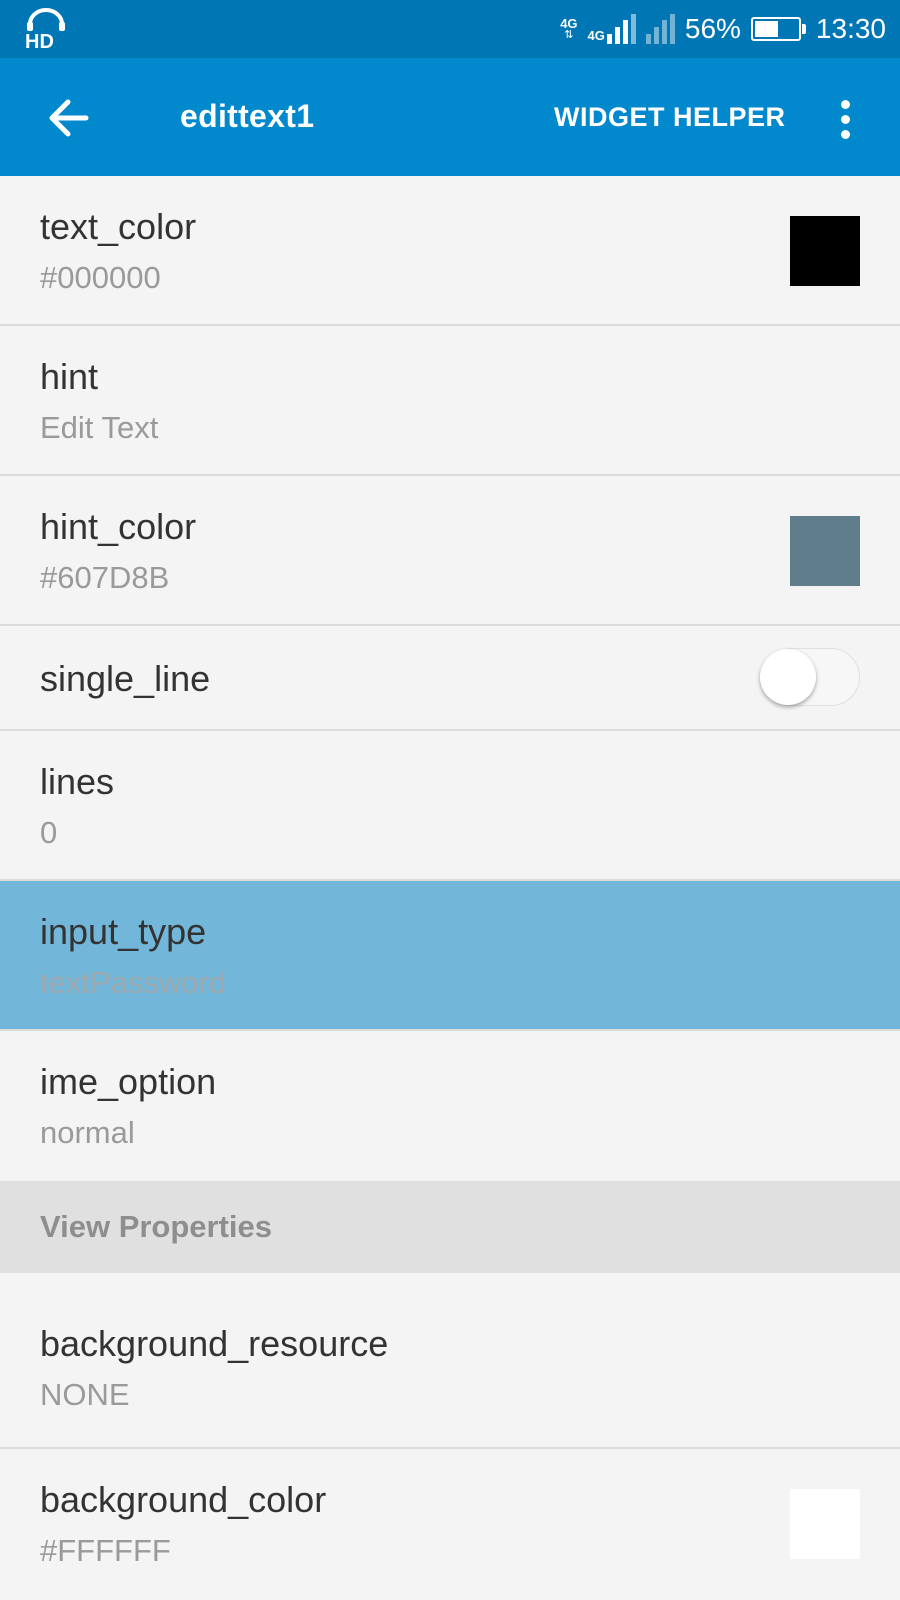  What do you see at coordinates (788, 677) in the screenshot?
I see `toggle-knob` at bounding box center [788, 677].